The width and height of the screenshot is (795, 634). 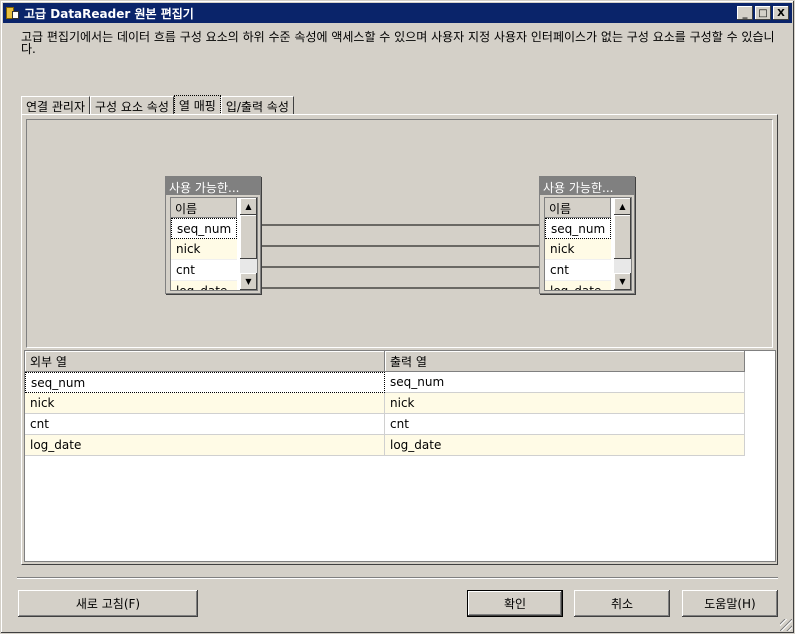 What do you see at coordinates (515, 603) in the screenshot?
I see `ok-button: 확인` at bounding box center [515, 603].